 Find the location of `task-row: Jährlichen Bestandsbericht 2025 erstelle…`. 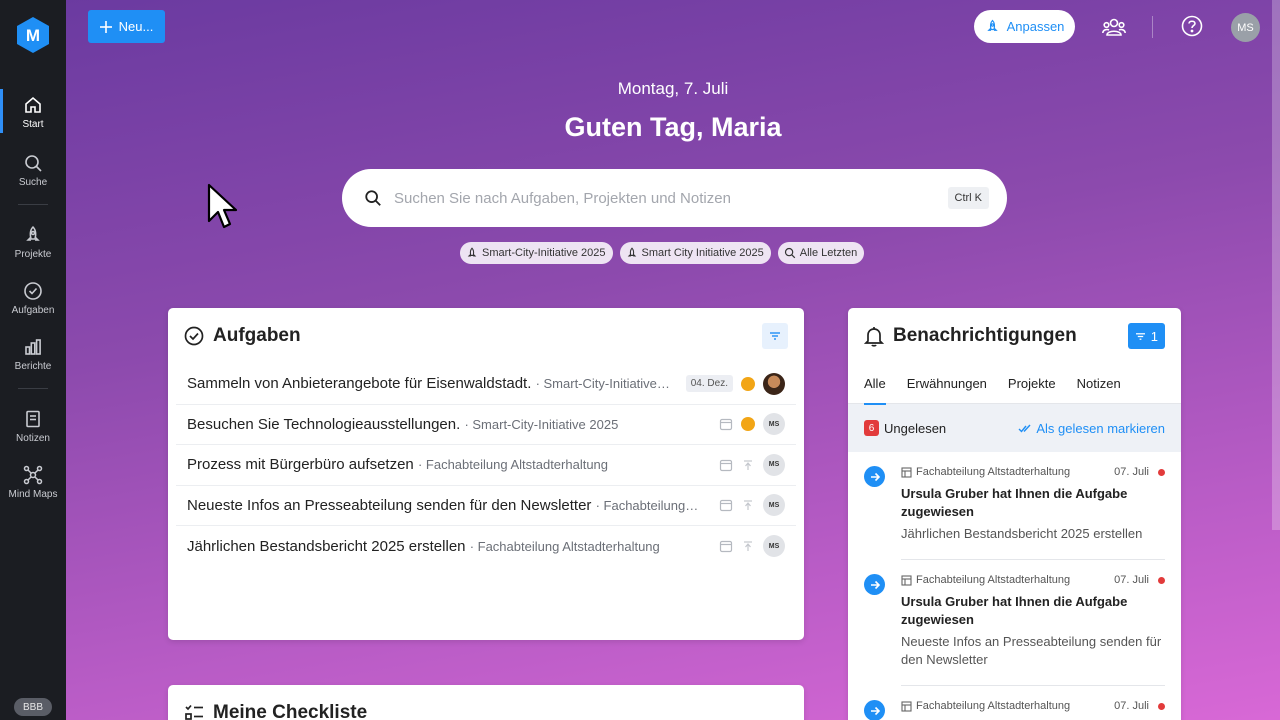

task-row: Jährlichen Bestandsbericht 2025 erstelle… is located at coordinates (486, 546).